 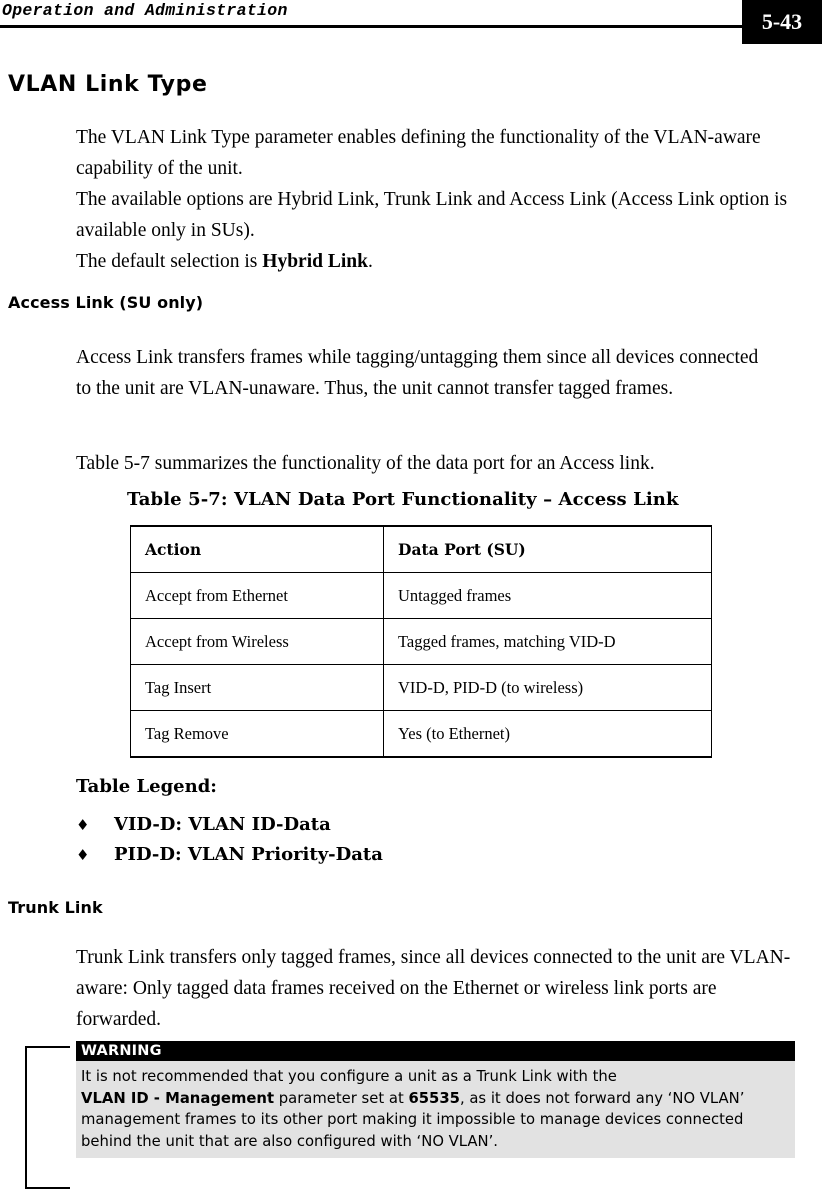 What do you see at coordinates (259, 824) in the screenshot?
I see `legend-item-definition: VLAN ID-Data` at bounding box center [259, 824].